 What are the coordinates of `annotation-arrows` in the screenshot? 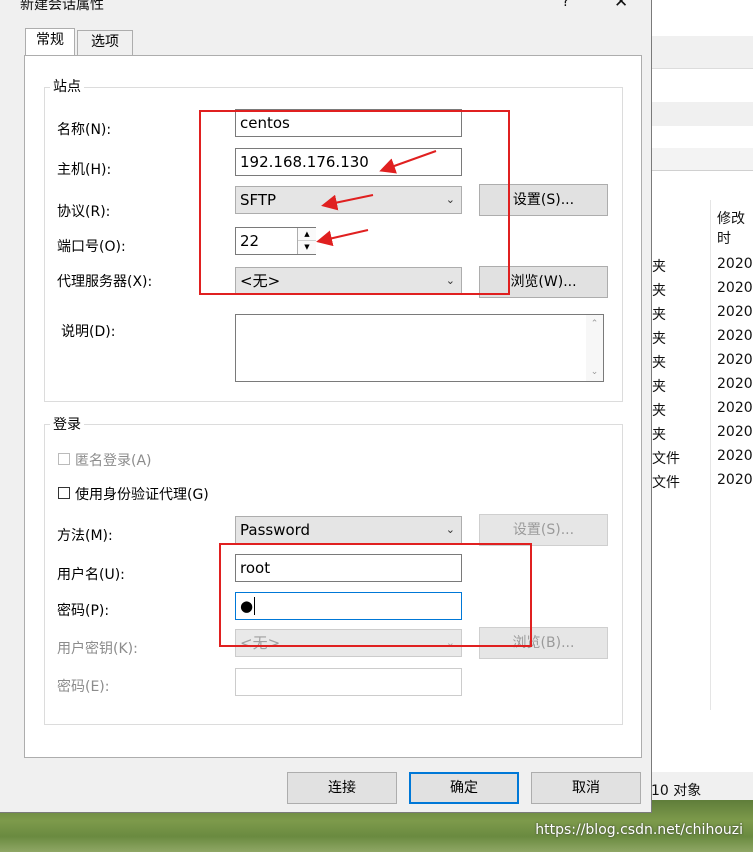 It's located at (376, 198).